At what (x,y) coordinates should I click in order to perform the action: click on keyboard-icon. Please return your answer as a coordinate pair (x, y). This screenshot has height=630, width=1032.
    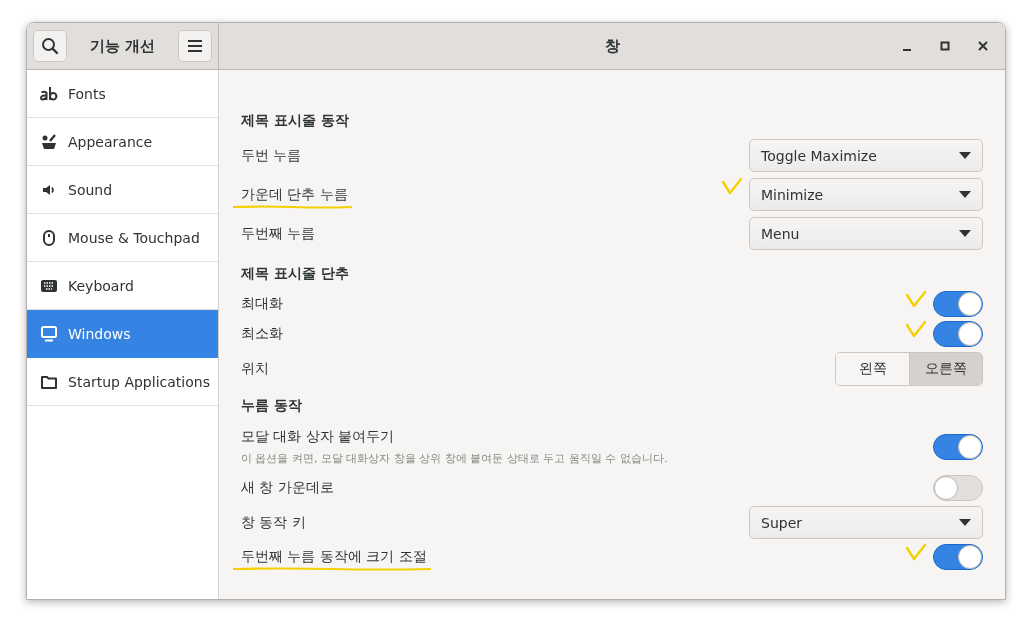
    Looking at the image, I should click on (49, 285).